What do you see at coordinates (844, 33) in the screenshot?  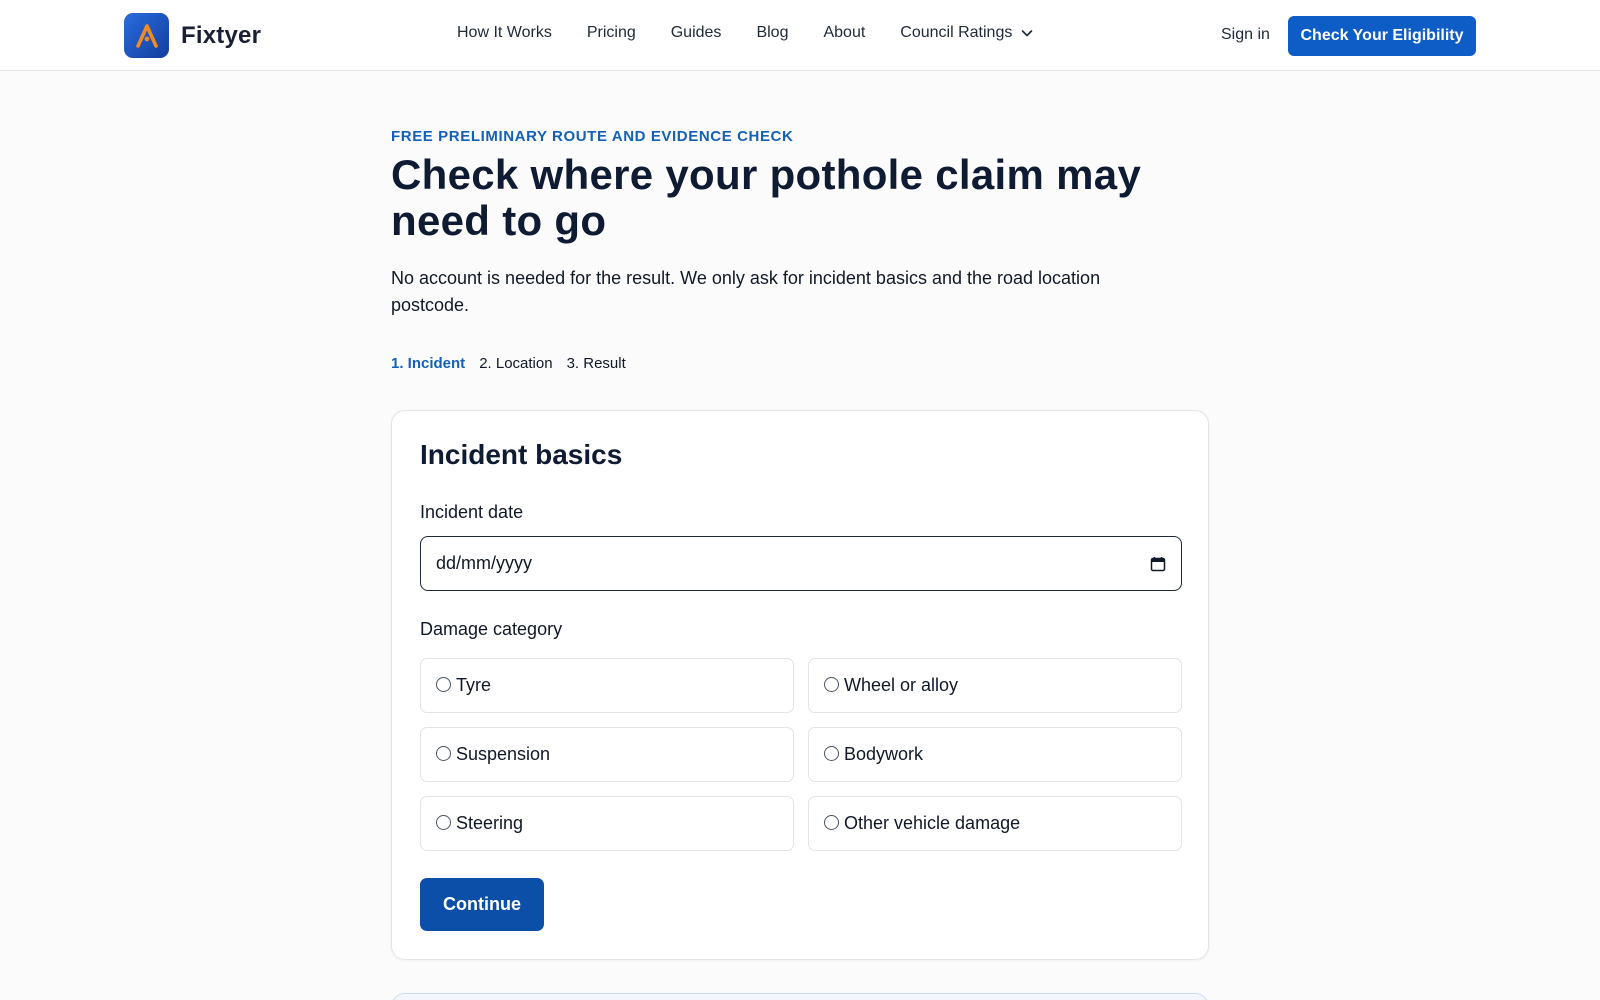 I see `nav-about: About` at bounding box center [844, 33].